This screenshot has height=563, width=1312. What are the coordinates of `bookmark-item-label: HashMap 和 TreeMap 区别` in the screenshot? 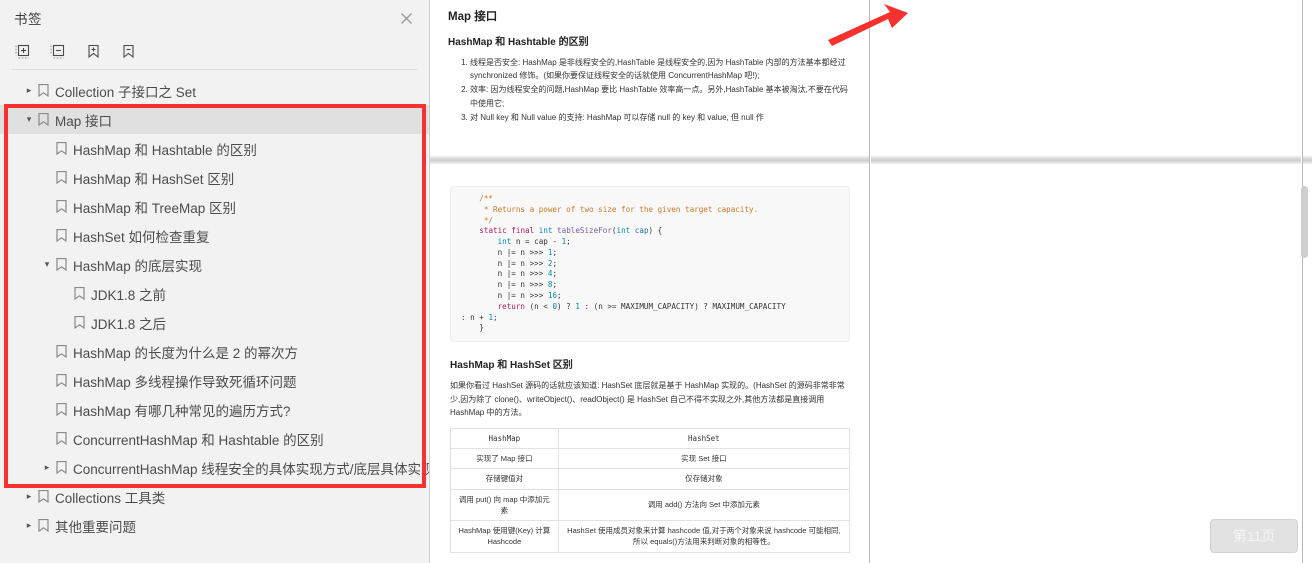 It's located at (155, 208).